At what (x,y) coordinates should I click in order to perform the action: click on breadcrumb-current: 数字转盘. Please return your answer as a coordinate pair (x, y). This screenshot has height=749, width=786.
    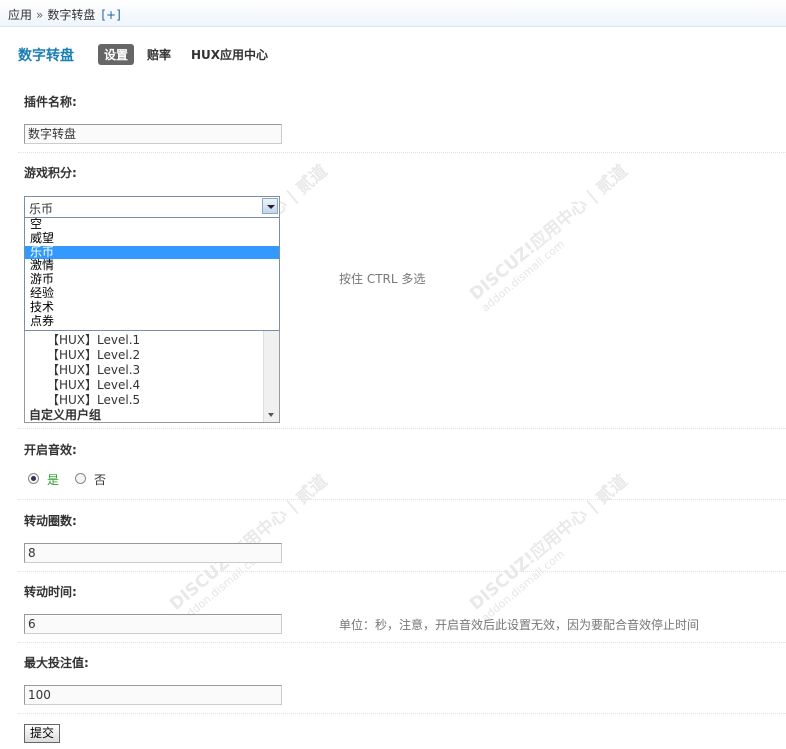
    Looking at the image, I should click on (71, 15).